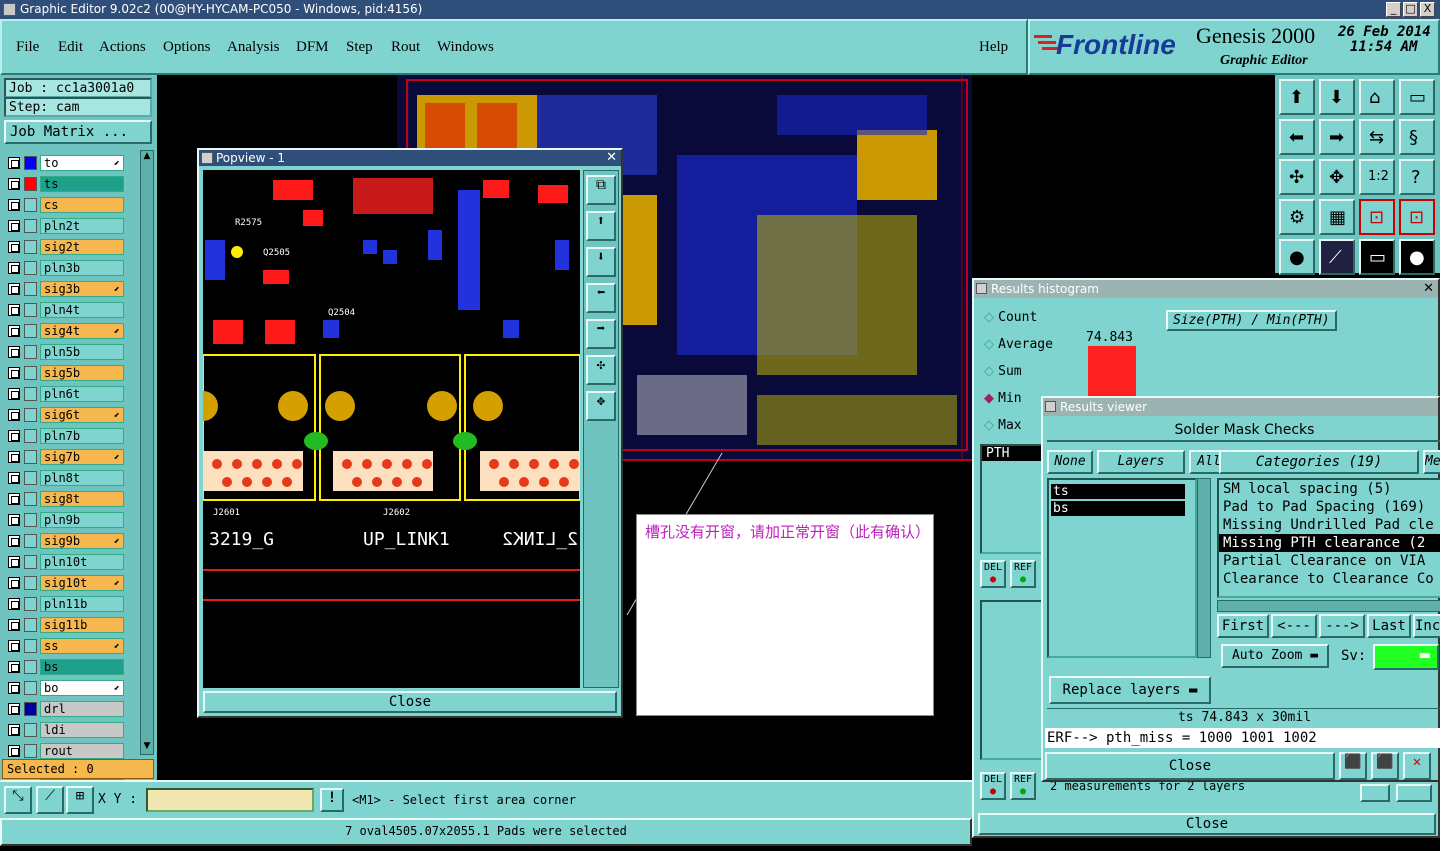 Image resolution: width=1440 pixels, height=851 pixels. I want to click on layer-row: pln5b, so click(67, 352).